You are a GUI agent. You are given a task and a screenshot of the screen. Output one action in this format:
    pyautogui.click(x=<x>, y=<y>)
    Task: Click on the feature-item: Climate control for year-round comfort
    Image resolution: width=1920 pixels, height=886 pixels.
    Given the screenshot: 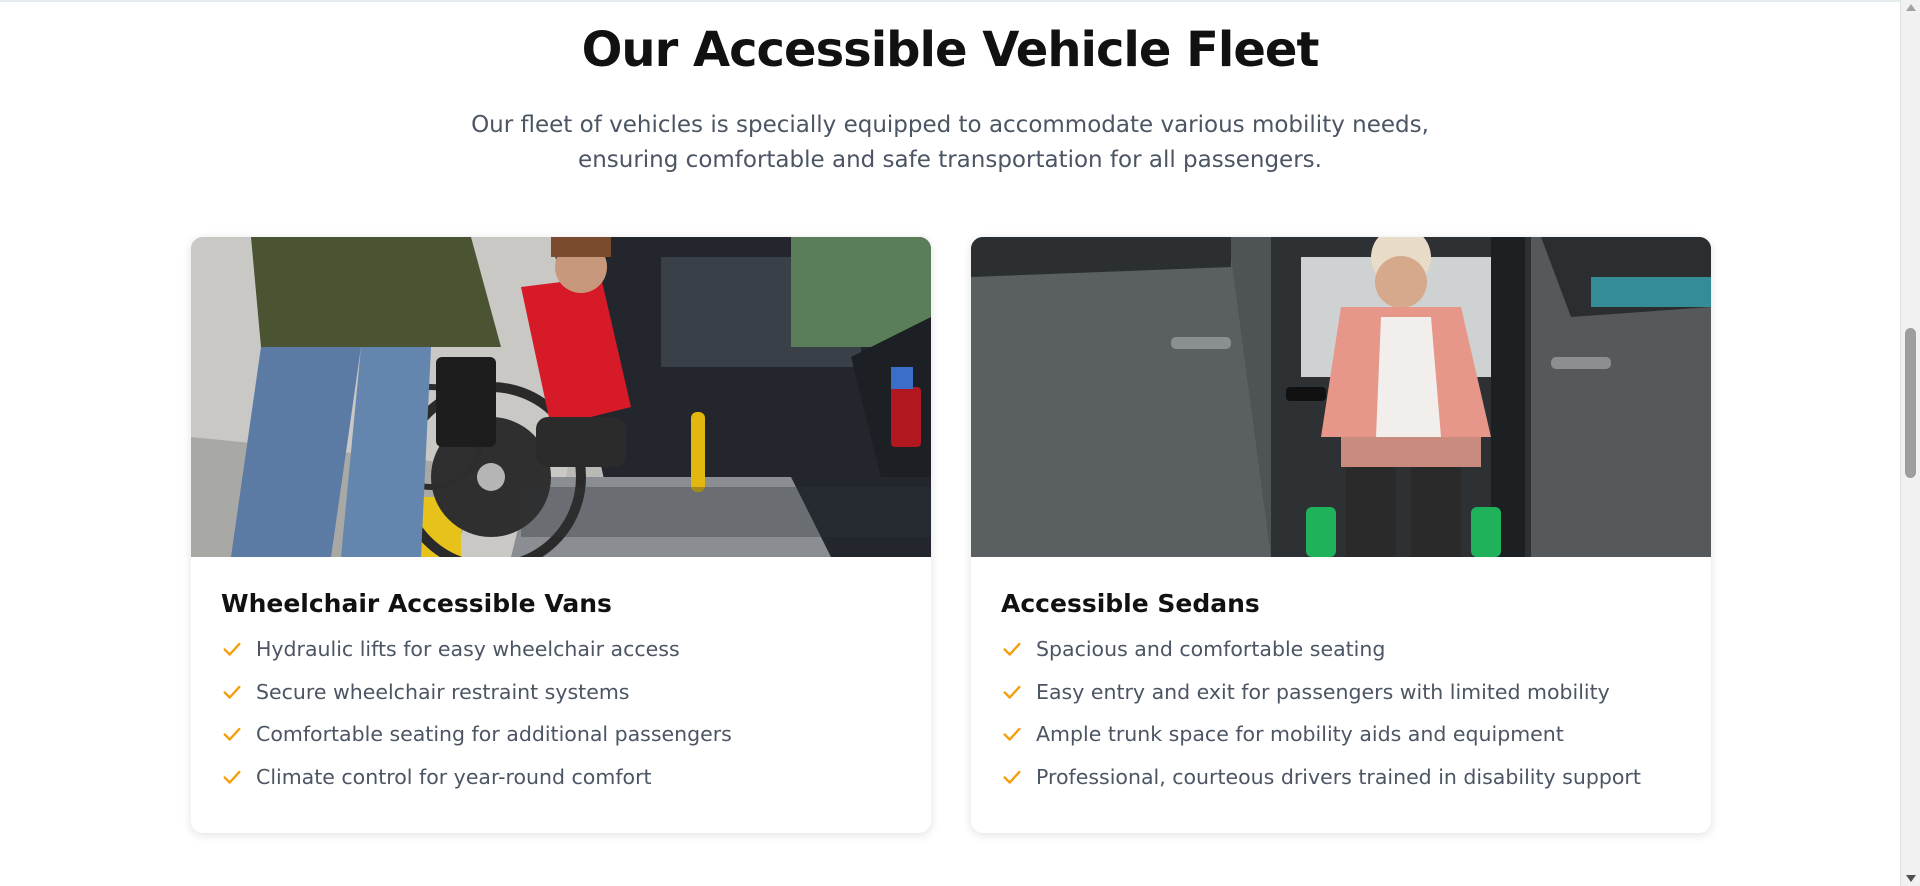 What is the action you would take?
    pyautogui.click(x=561, y=777)
    